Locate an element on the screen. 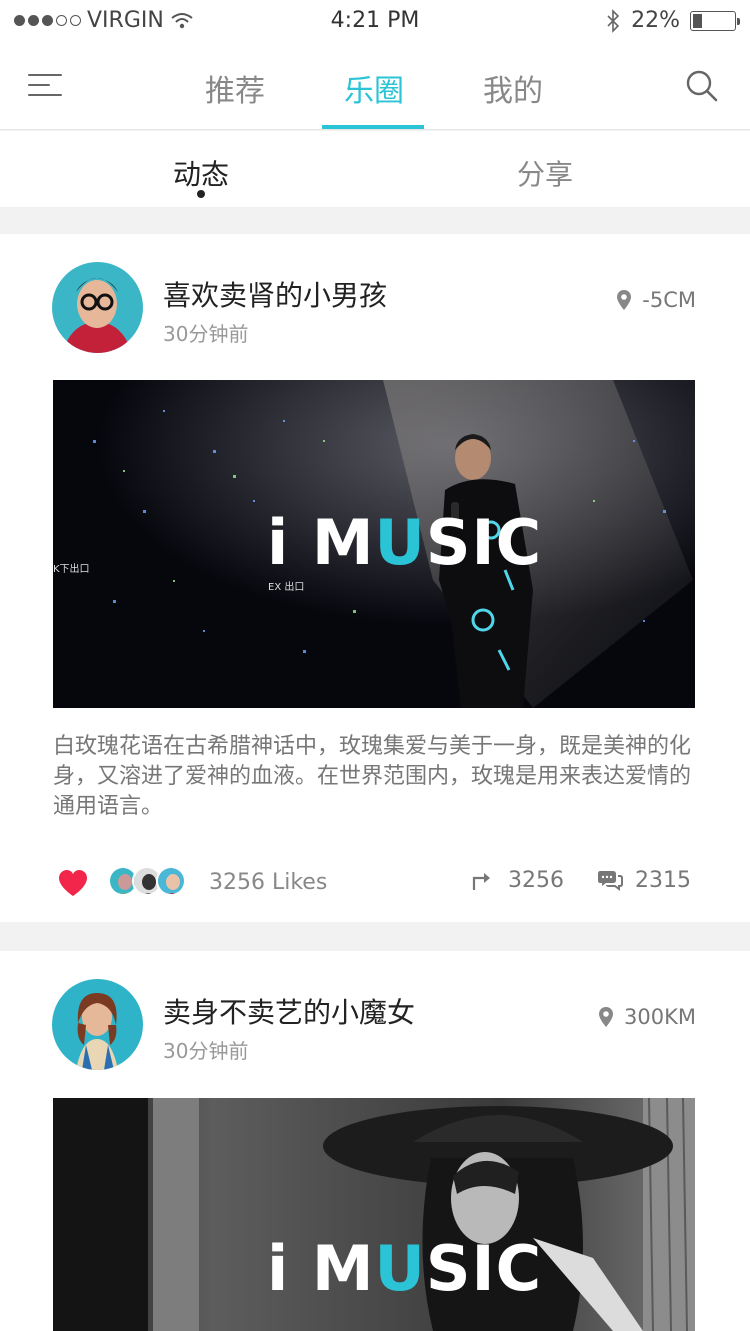  post-actions: 3256 Likes 3256 2315 is located at coordinates (375, 886).